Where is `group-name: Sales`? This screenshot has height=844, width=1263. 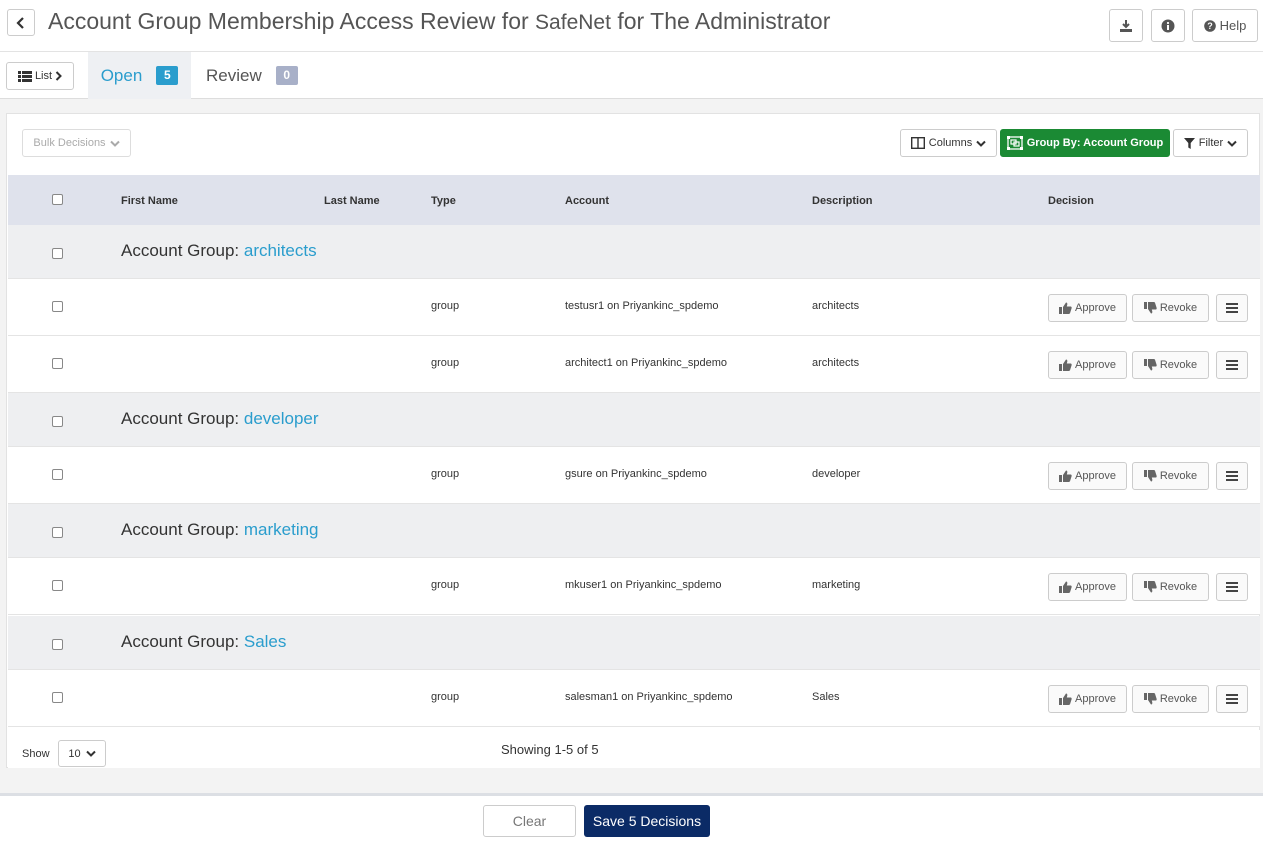 group-name: Sales is located at coordinates (265, 641).